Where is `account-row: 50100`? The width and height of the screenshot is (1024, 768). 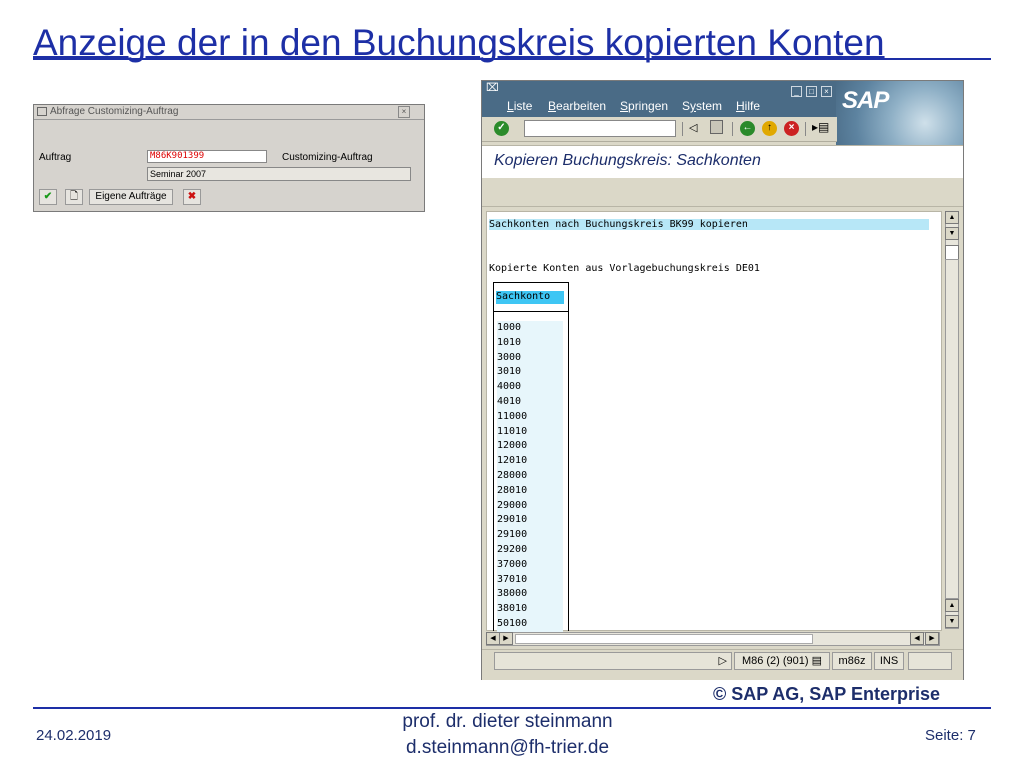 account-row: 50100 is located at coordinates (530, 624).